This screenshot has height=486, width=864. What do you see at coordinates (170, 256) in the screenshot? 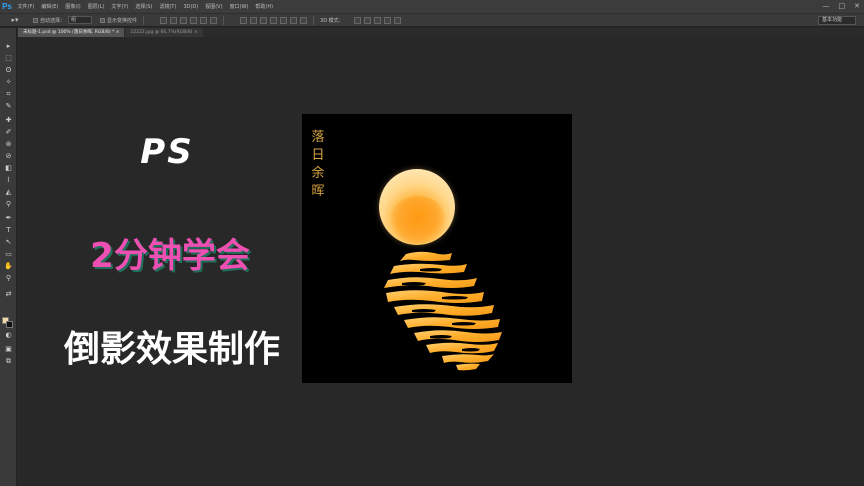
I see `promo-title-2min: 2分钟学会` at bounding box center [170, 256].